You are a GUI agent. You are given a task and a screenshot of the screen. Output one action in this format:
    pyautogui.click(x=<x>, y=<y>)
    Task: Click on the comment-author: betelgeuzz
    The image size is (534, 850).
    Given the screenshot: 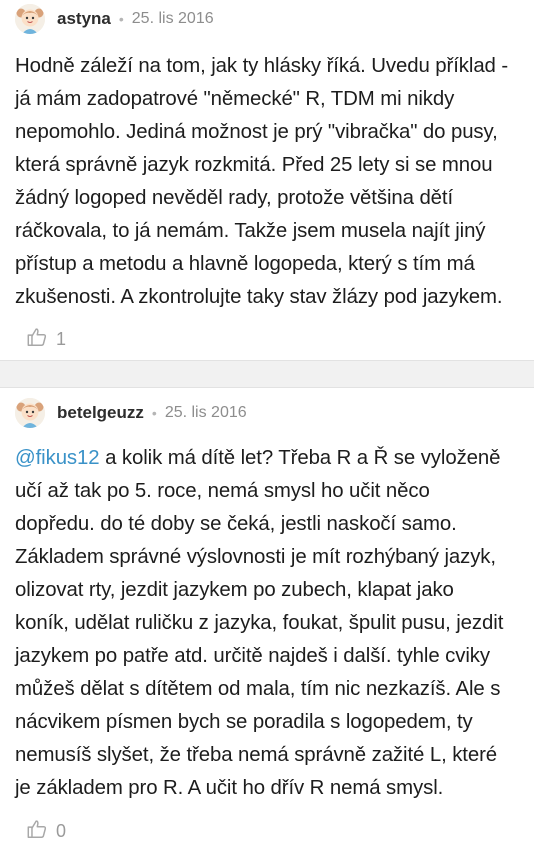 What is the action you would take?
    pyautogui.click(x=100, y=413)
    